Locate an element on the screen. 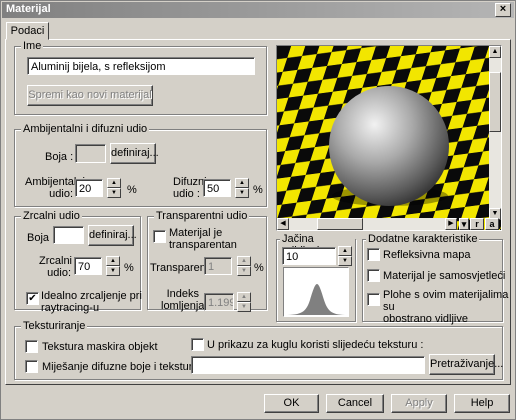  refraction-index-label: Indeks lomljenja: is located at coordinates (184, 300).